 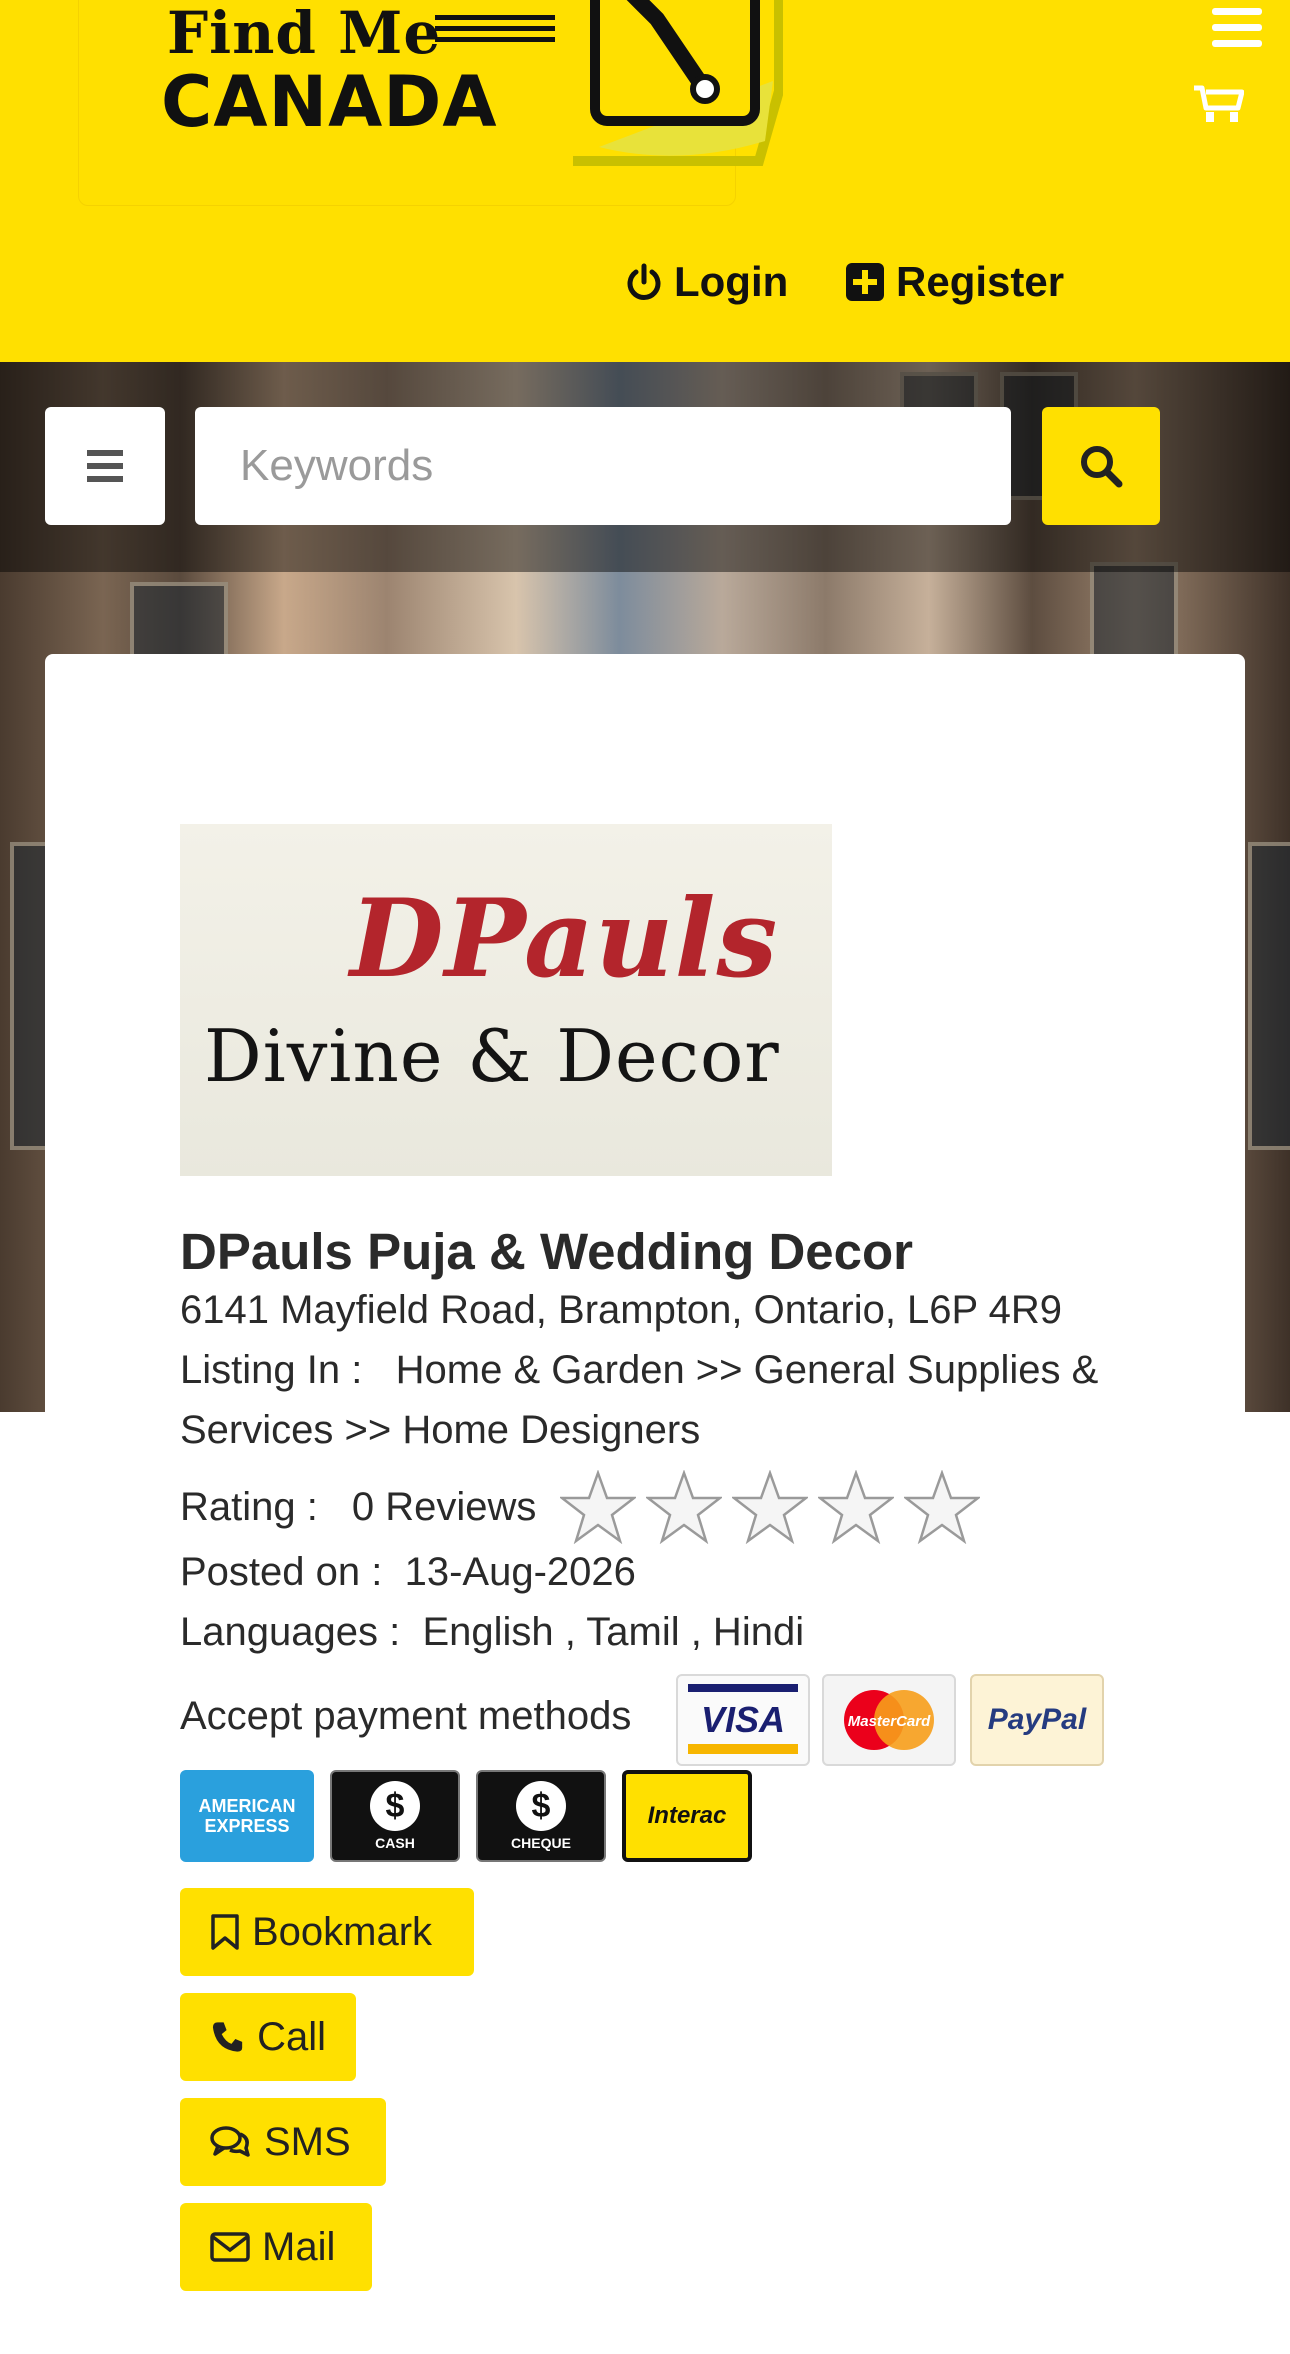 What do you see at coordinates (1037, 1720) in the screenshot?
I see `paypal-icon: PayPal` at bounding box center [1037, 1720].